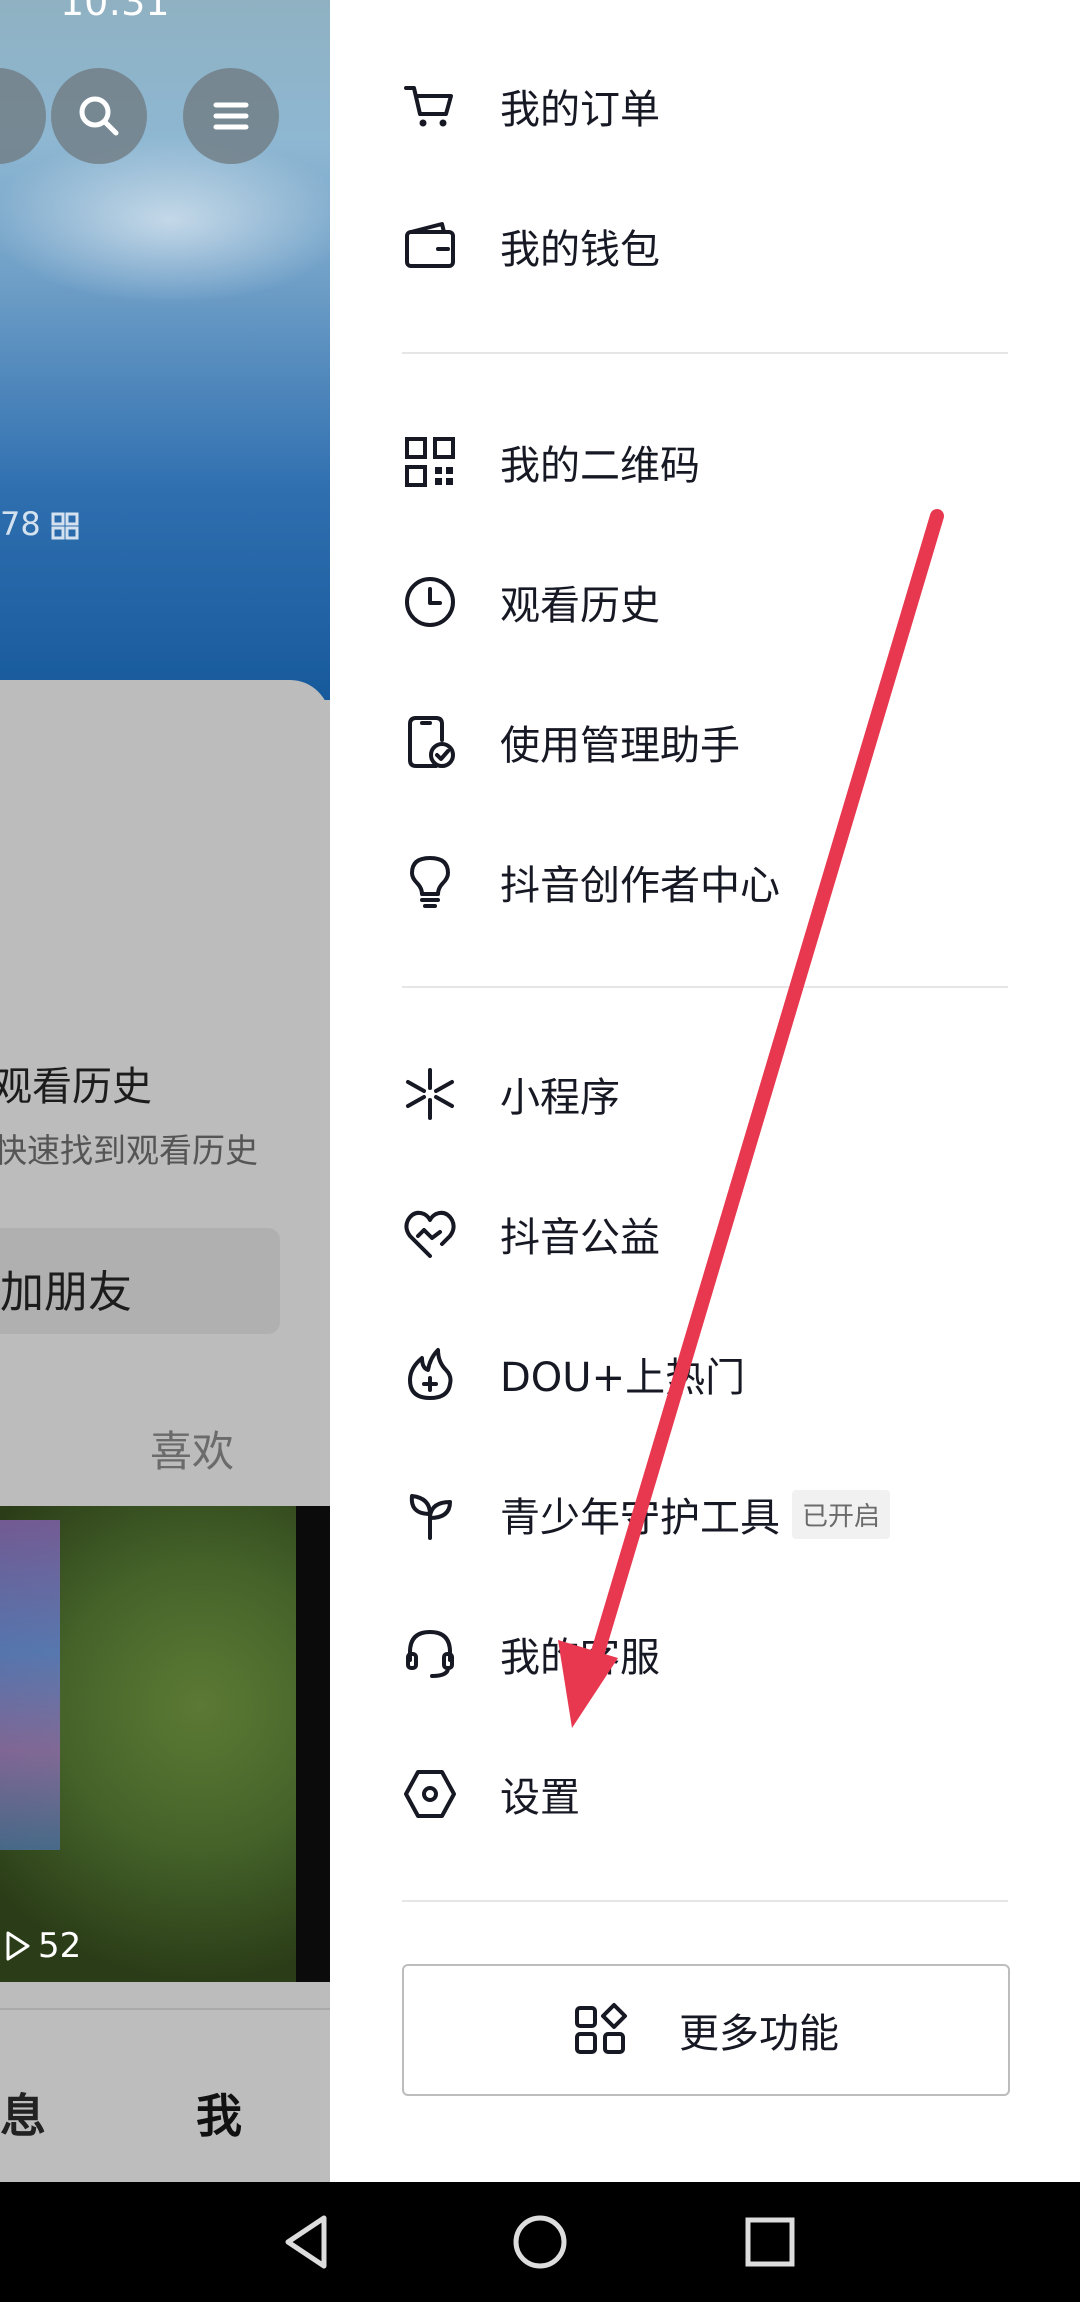  I want to click on menu-label: 我的二维码, so click(600, 466).